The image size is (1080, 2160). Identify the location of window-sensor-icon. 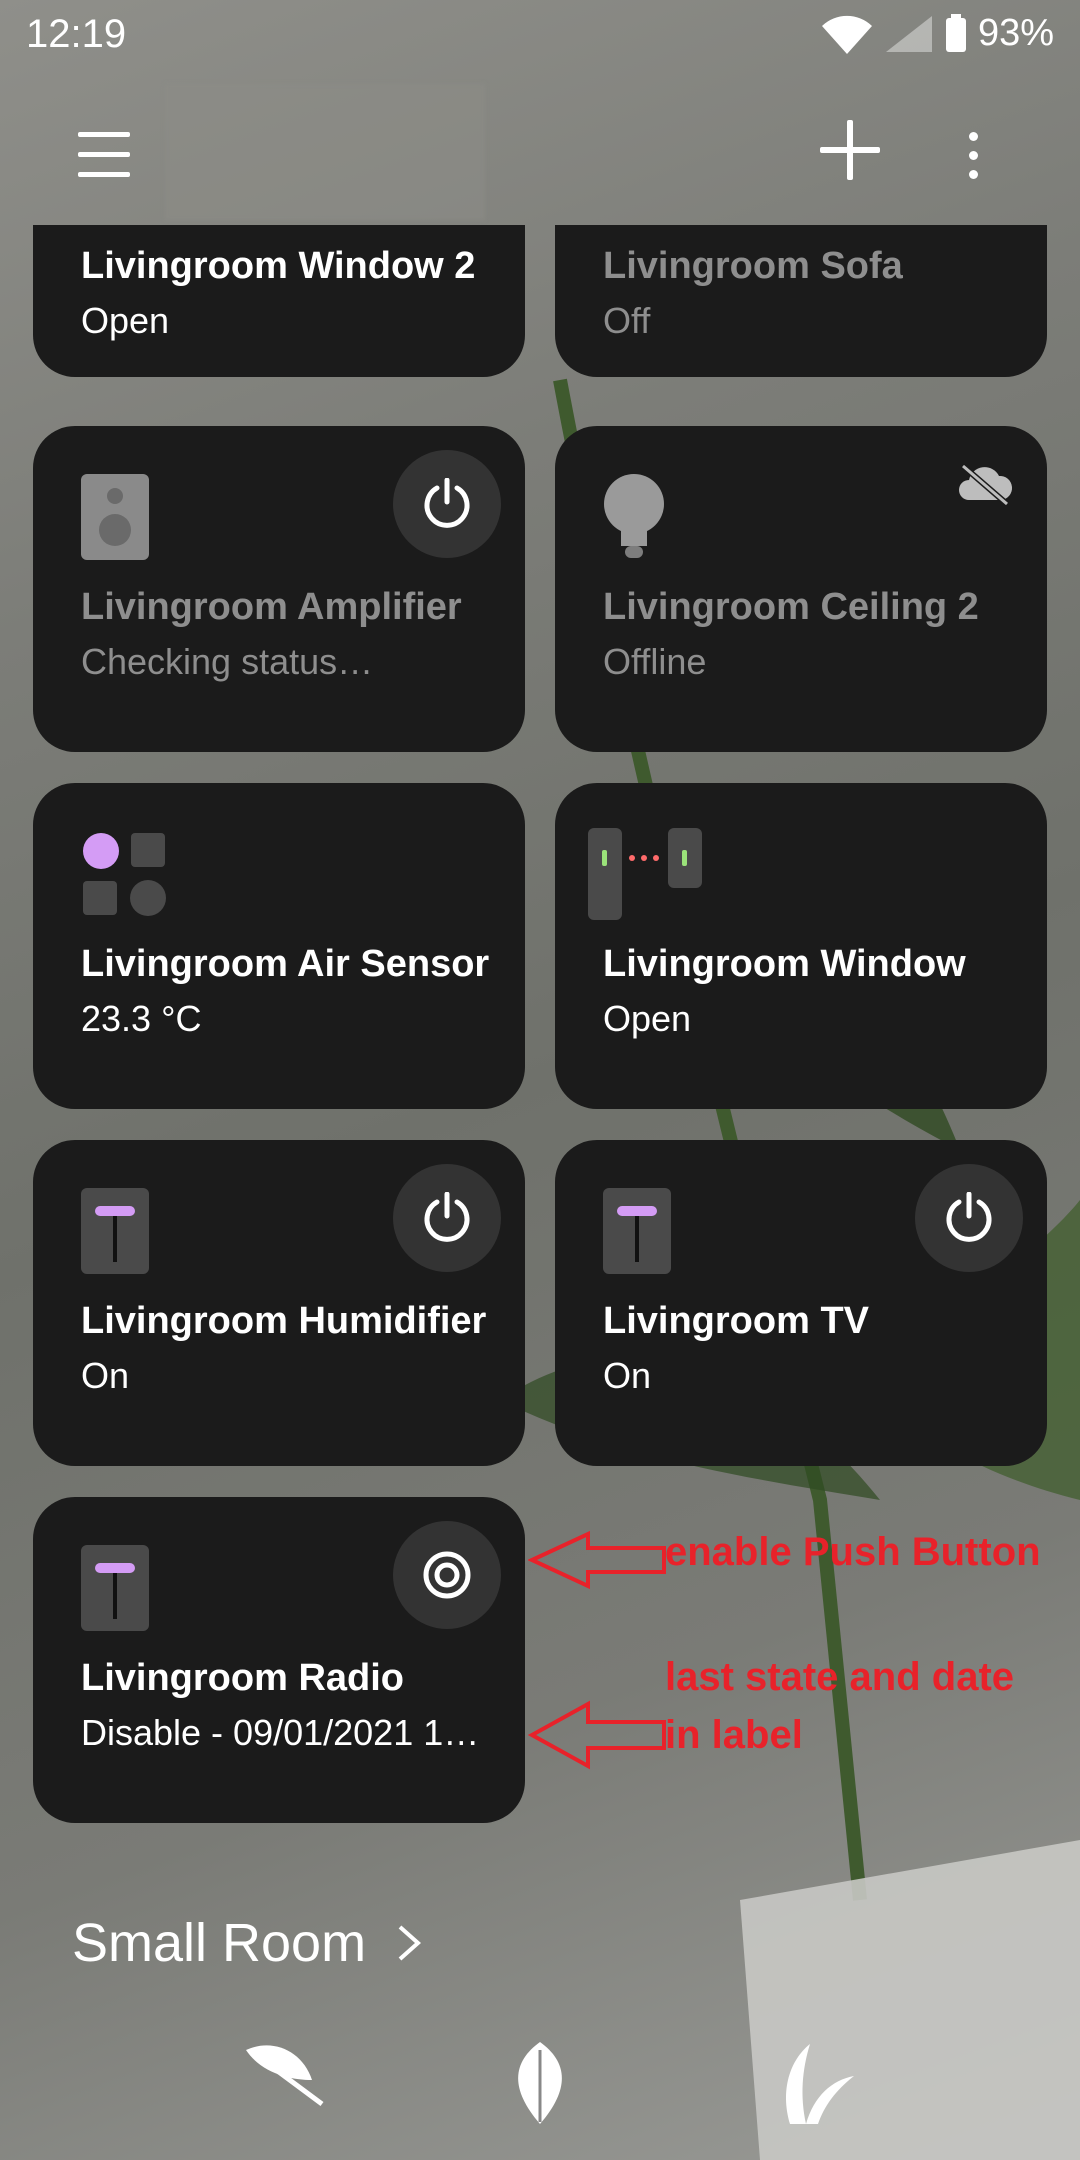
(645, 874).